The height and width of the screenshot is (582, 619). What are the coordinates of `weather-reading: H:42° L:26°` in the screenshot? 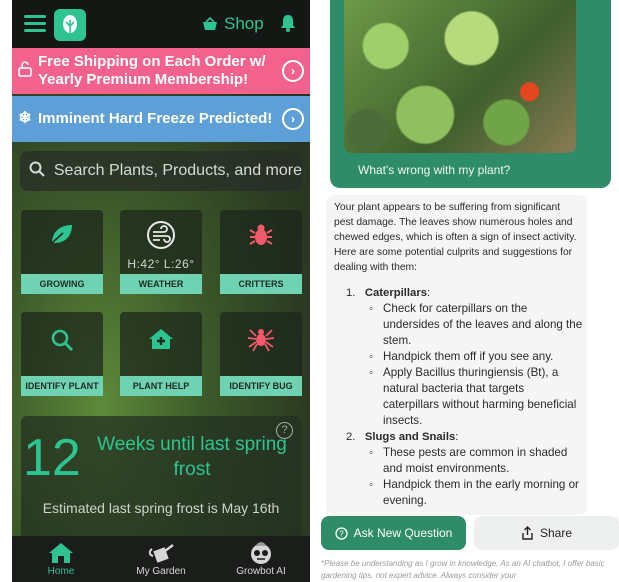 It's located at (161, 264).